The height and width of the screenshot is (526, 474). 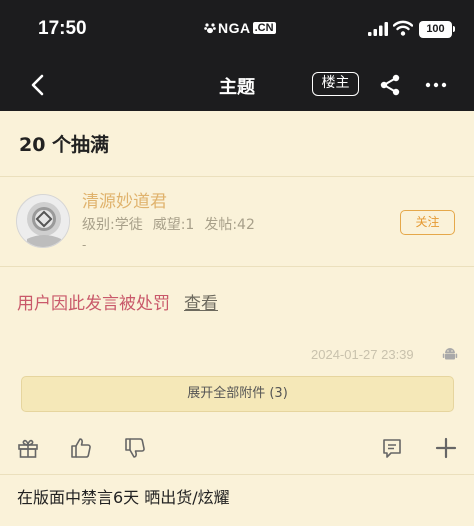 I want to click on battery-tip, so click(x=454, y=29).